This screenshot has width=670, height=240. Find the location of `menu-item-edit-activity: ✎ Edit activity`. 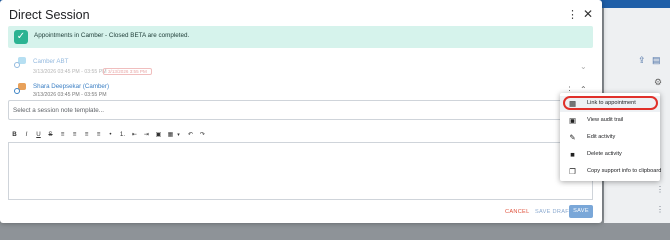

menu-item-edit-activity: ✎ Edit activity is located at coordinates (610, 138).